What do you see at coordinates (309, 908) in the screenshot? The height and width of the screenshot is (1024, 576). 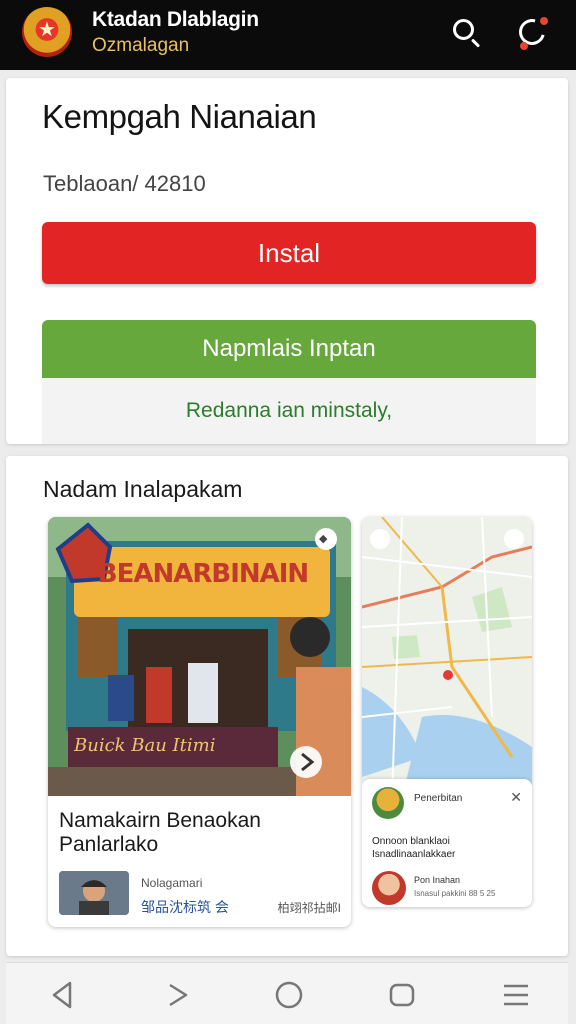 I see `tile-count: 柏翊祁拈邮I` at bounding box center [309, 908].